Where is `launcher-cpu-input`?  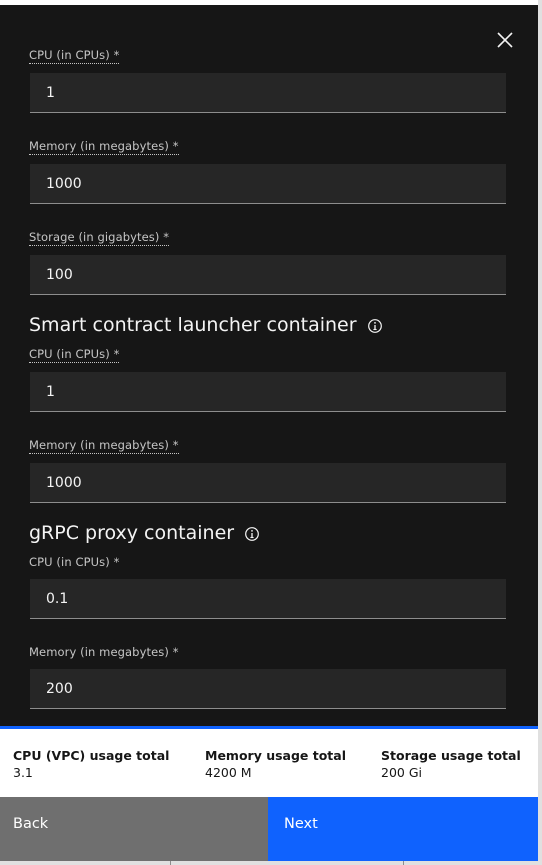
launcher-cpu-input is located at coordinates (268, 391).